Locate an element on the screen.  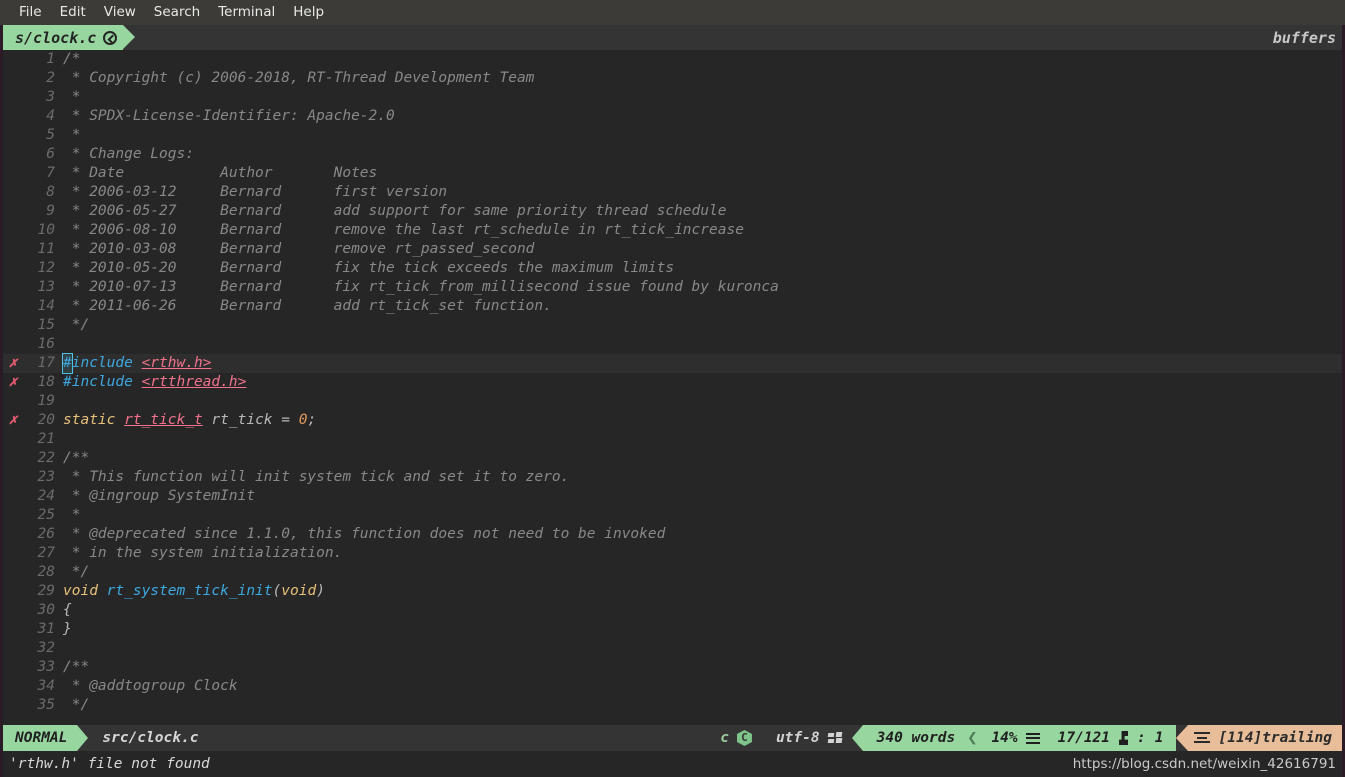
status-encoding: utf-8 is located at coordinates (809, 738).